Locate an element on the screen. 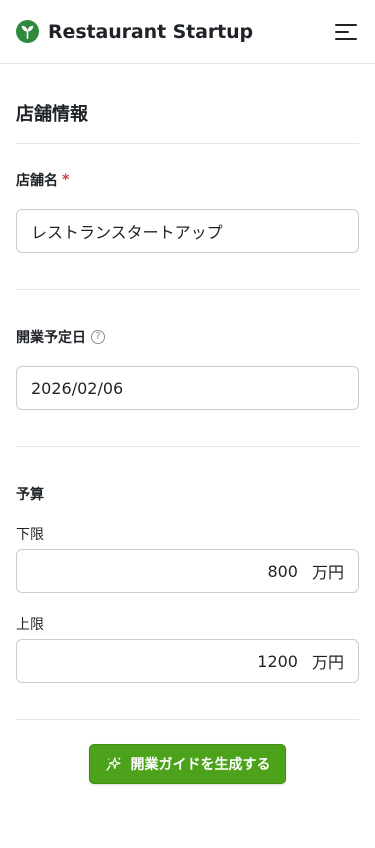  brand: Restaurant Startup is located at coordinates (134, 31).